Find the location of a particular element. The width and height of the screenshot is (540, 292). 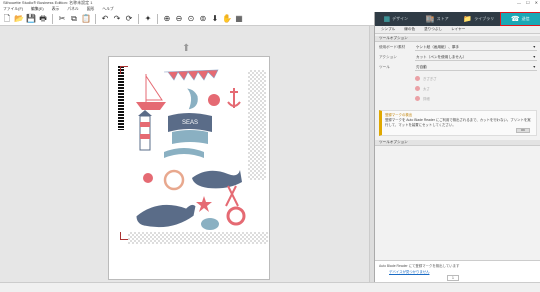

send-tab-icon: ☎ is located at coordinates (515, 19).